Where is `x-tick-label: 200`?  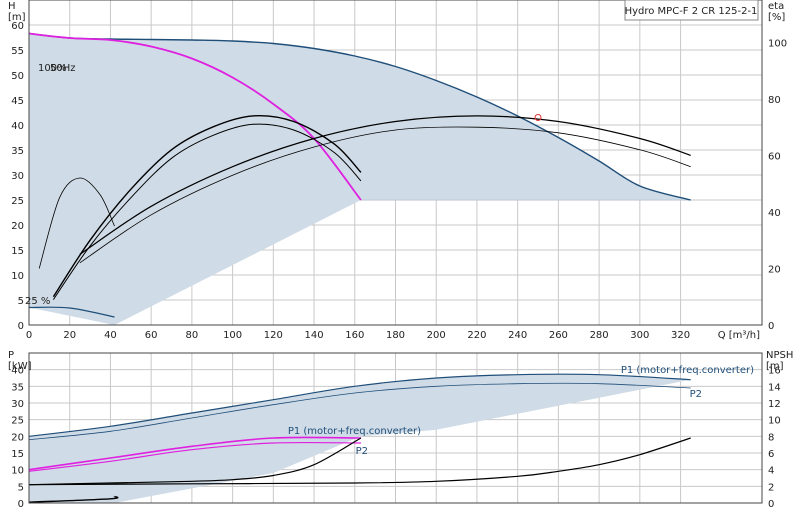
x-tick-label: 200 is located at coordinates (436, 335).